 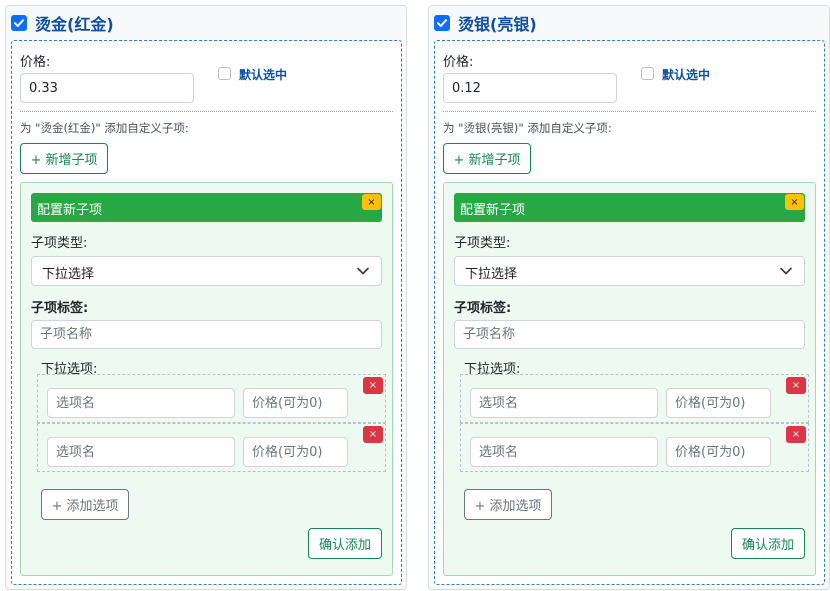 I want to click on panel-header: 烫银(亮银), so click(x=485, y=23).